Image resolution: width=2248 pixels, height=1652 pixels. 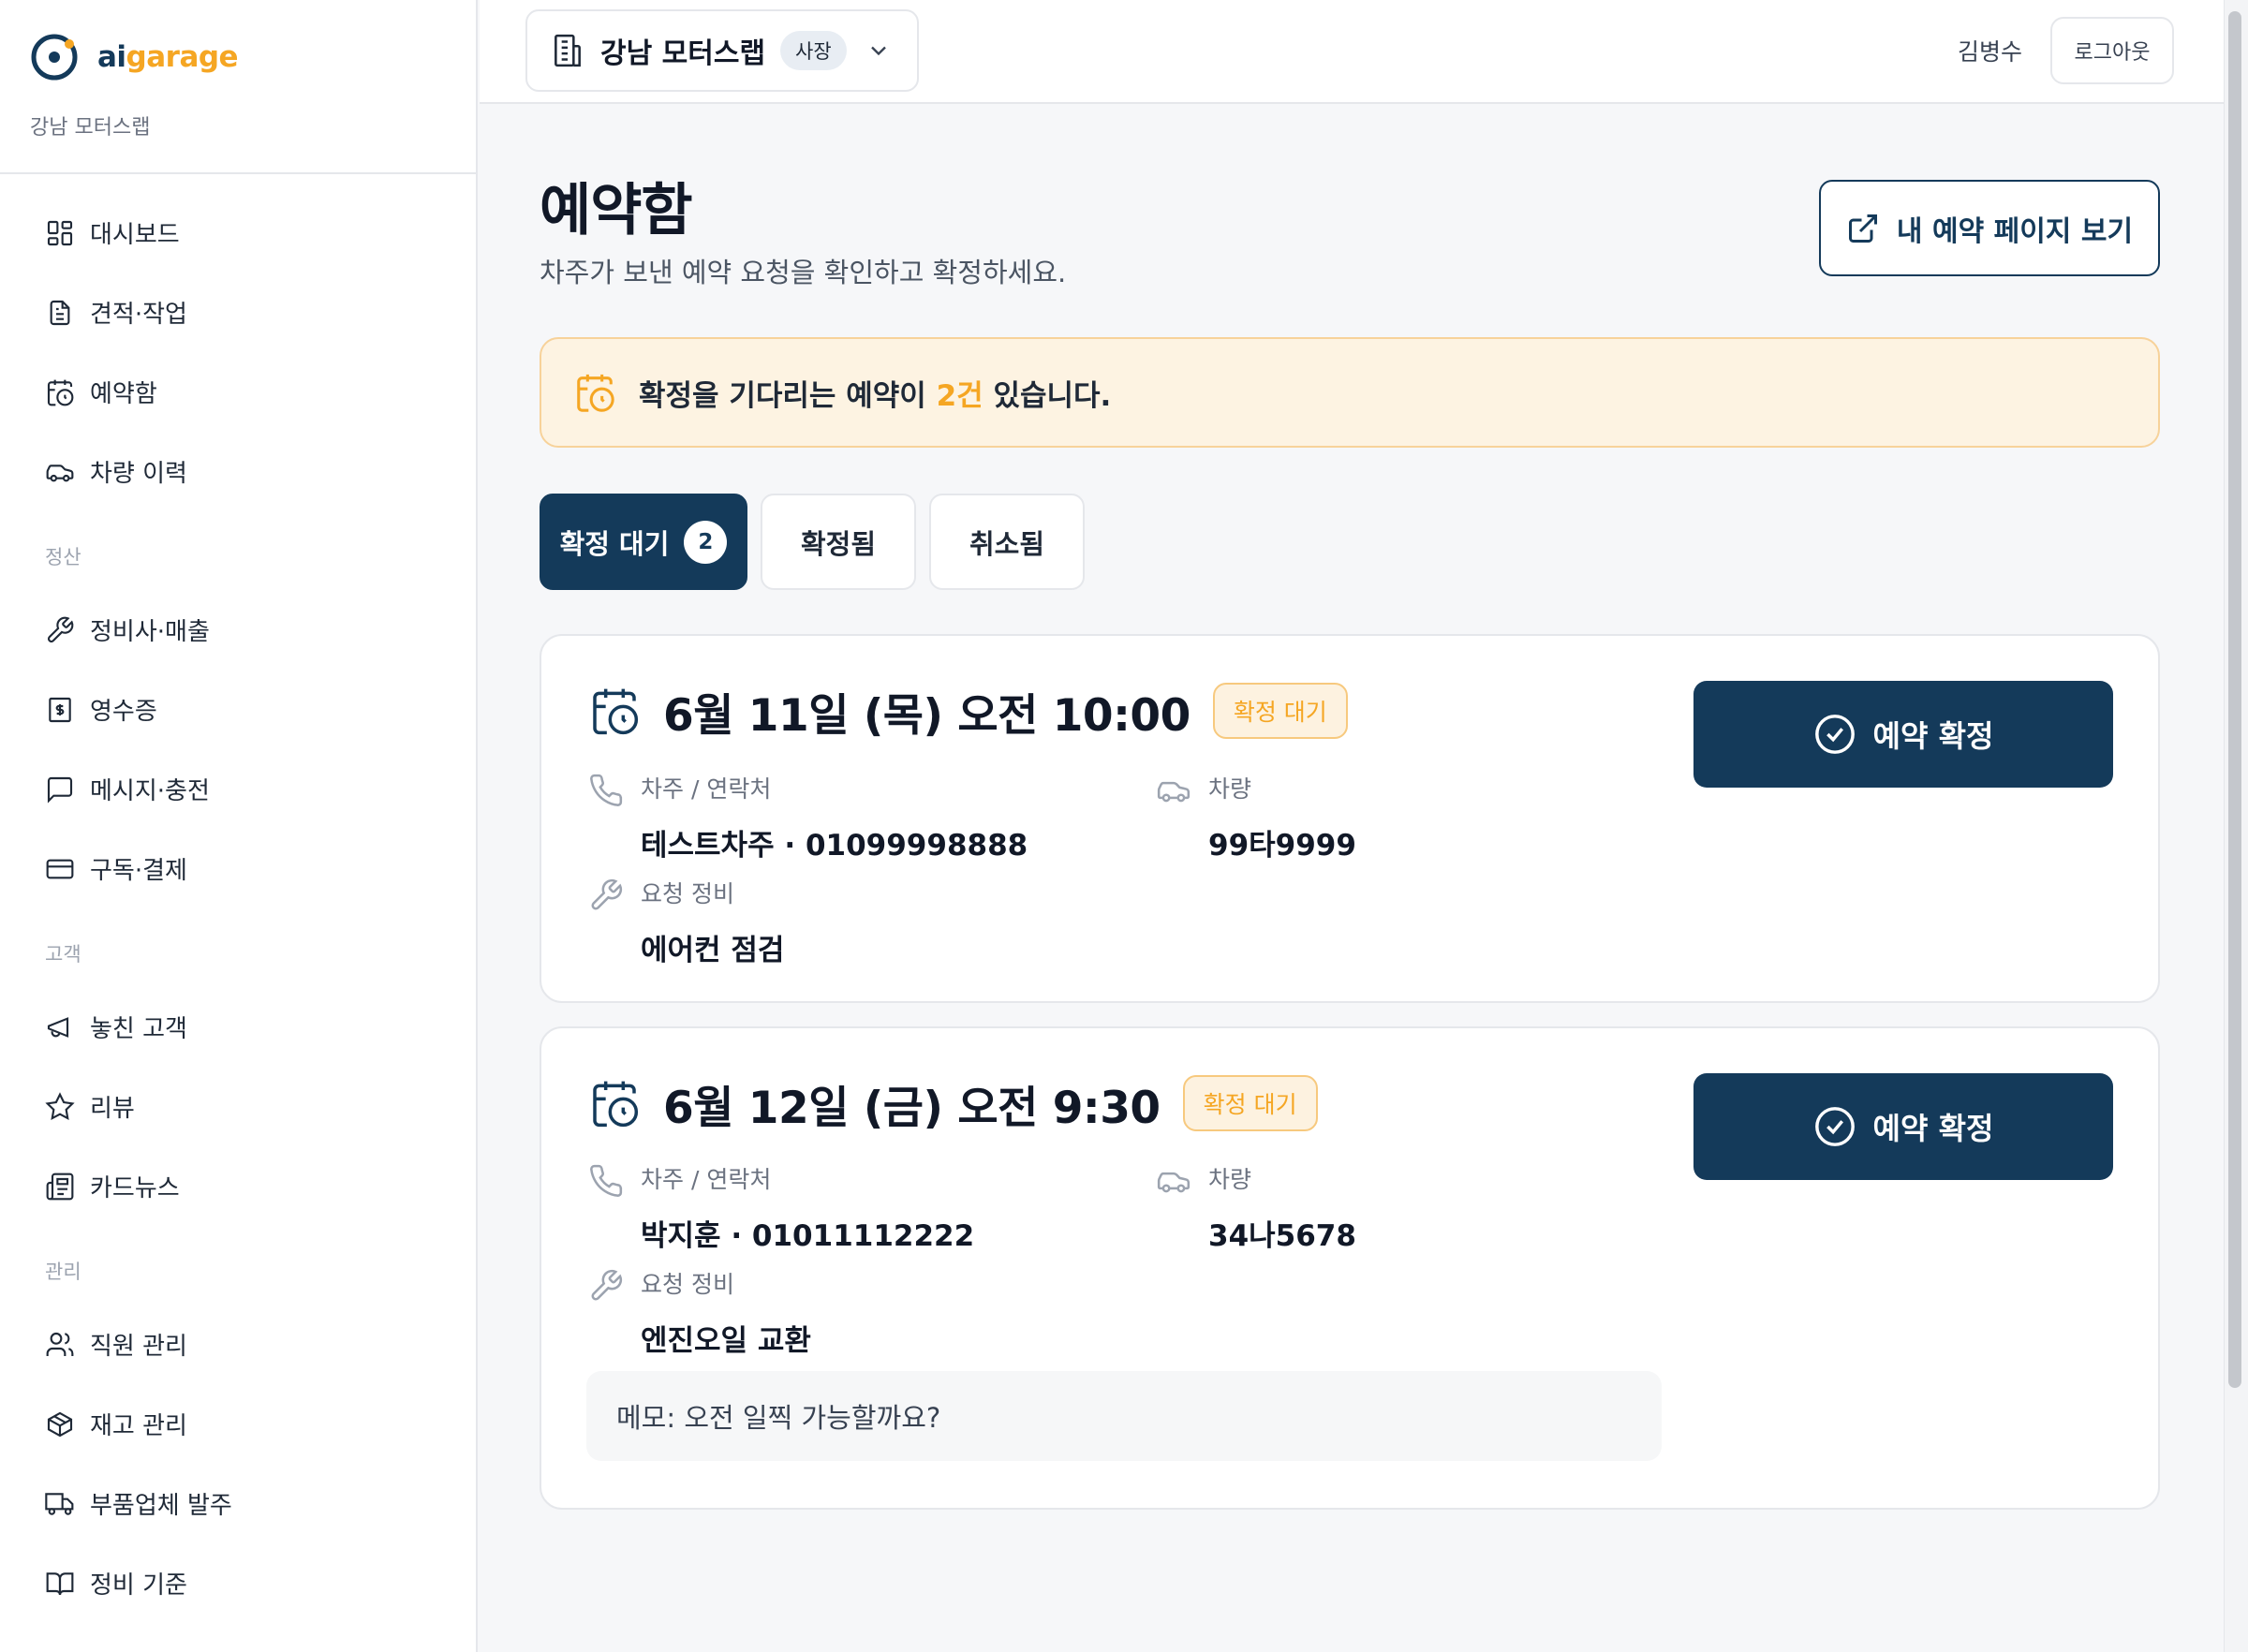 What do you see at coordinates (238, 312) in the screenshot?
I see `sidebar-item-estimates: 견적·작업` at bounding box center [238, 312].